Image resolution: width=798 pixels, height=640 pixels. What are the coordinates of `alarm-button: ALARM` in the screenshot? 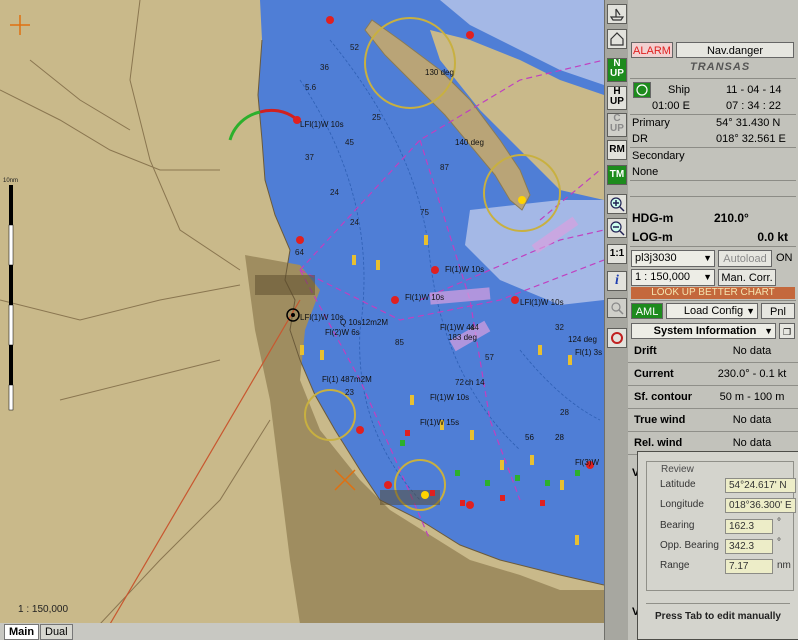 It's located at (652, 50).